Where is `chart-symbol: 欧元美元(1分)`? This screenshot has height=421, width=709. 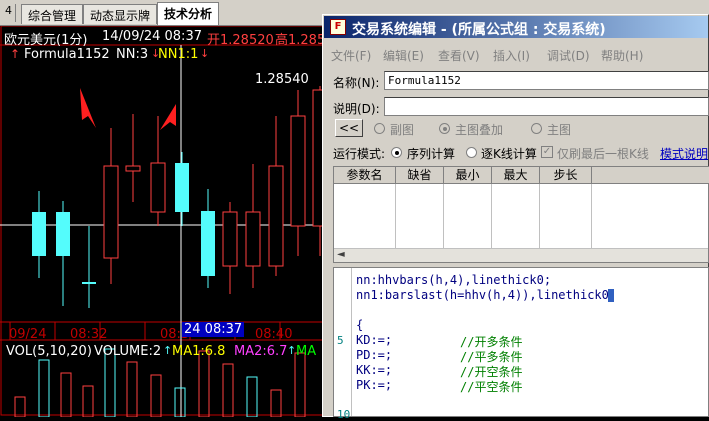 chart-symbol: 欧元美元(1分) is located at coordinates (46, 40).